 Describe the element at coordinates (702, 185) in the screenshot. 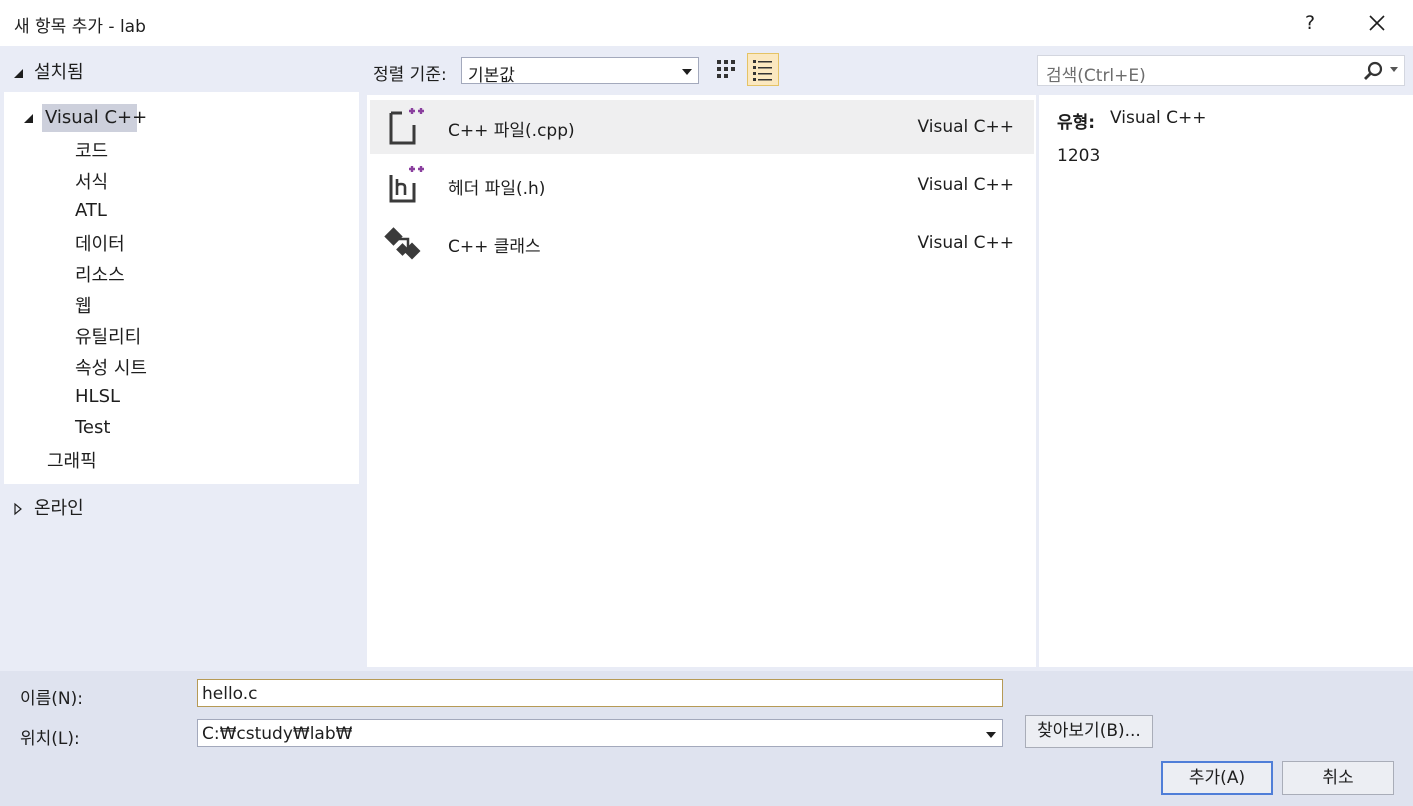

I see `list-item: 헤더 파일(.h) Visual C++` at that location.